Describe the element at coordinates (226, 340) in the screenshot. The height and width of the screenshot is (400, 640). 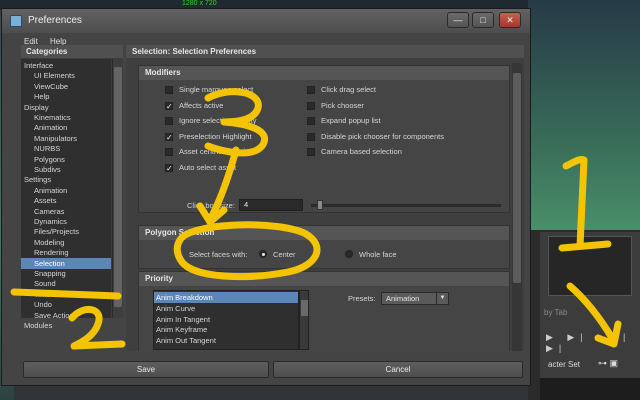
I see `priority-list-item: Anim Out Tangent` at that location.